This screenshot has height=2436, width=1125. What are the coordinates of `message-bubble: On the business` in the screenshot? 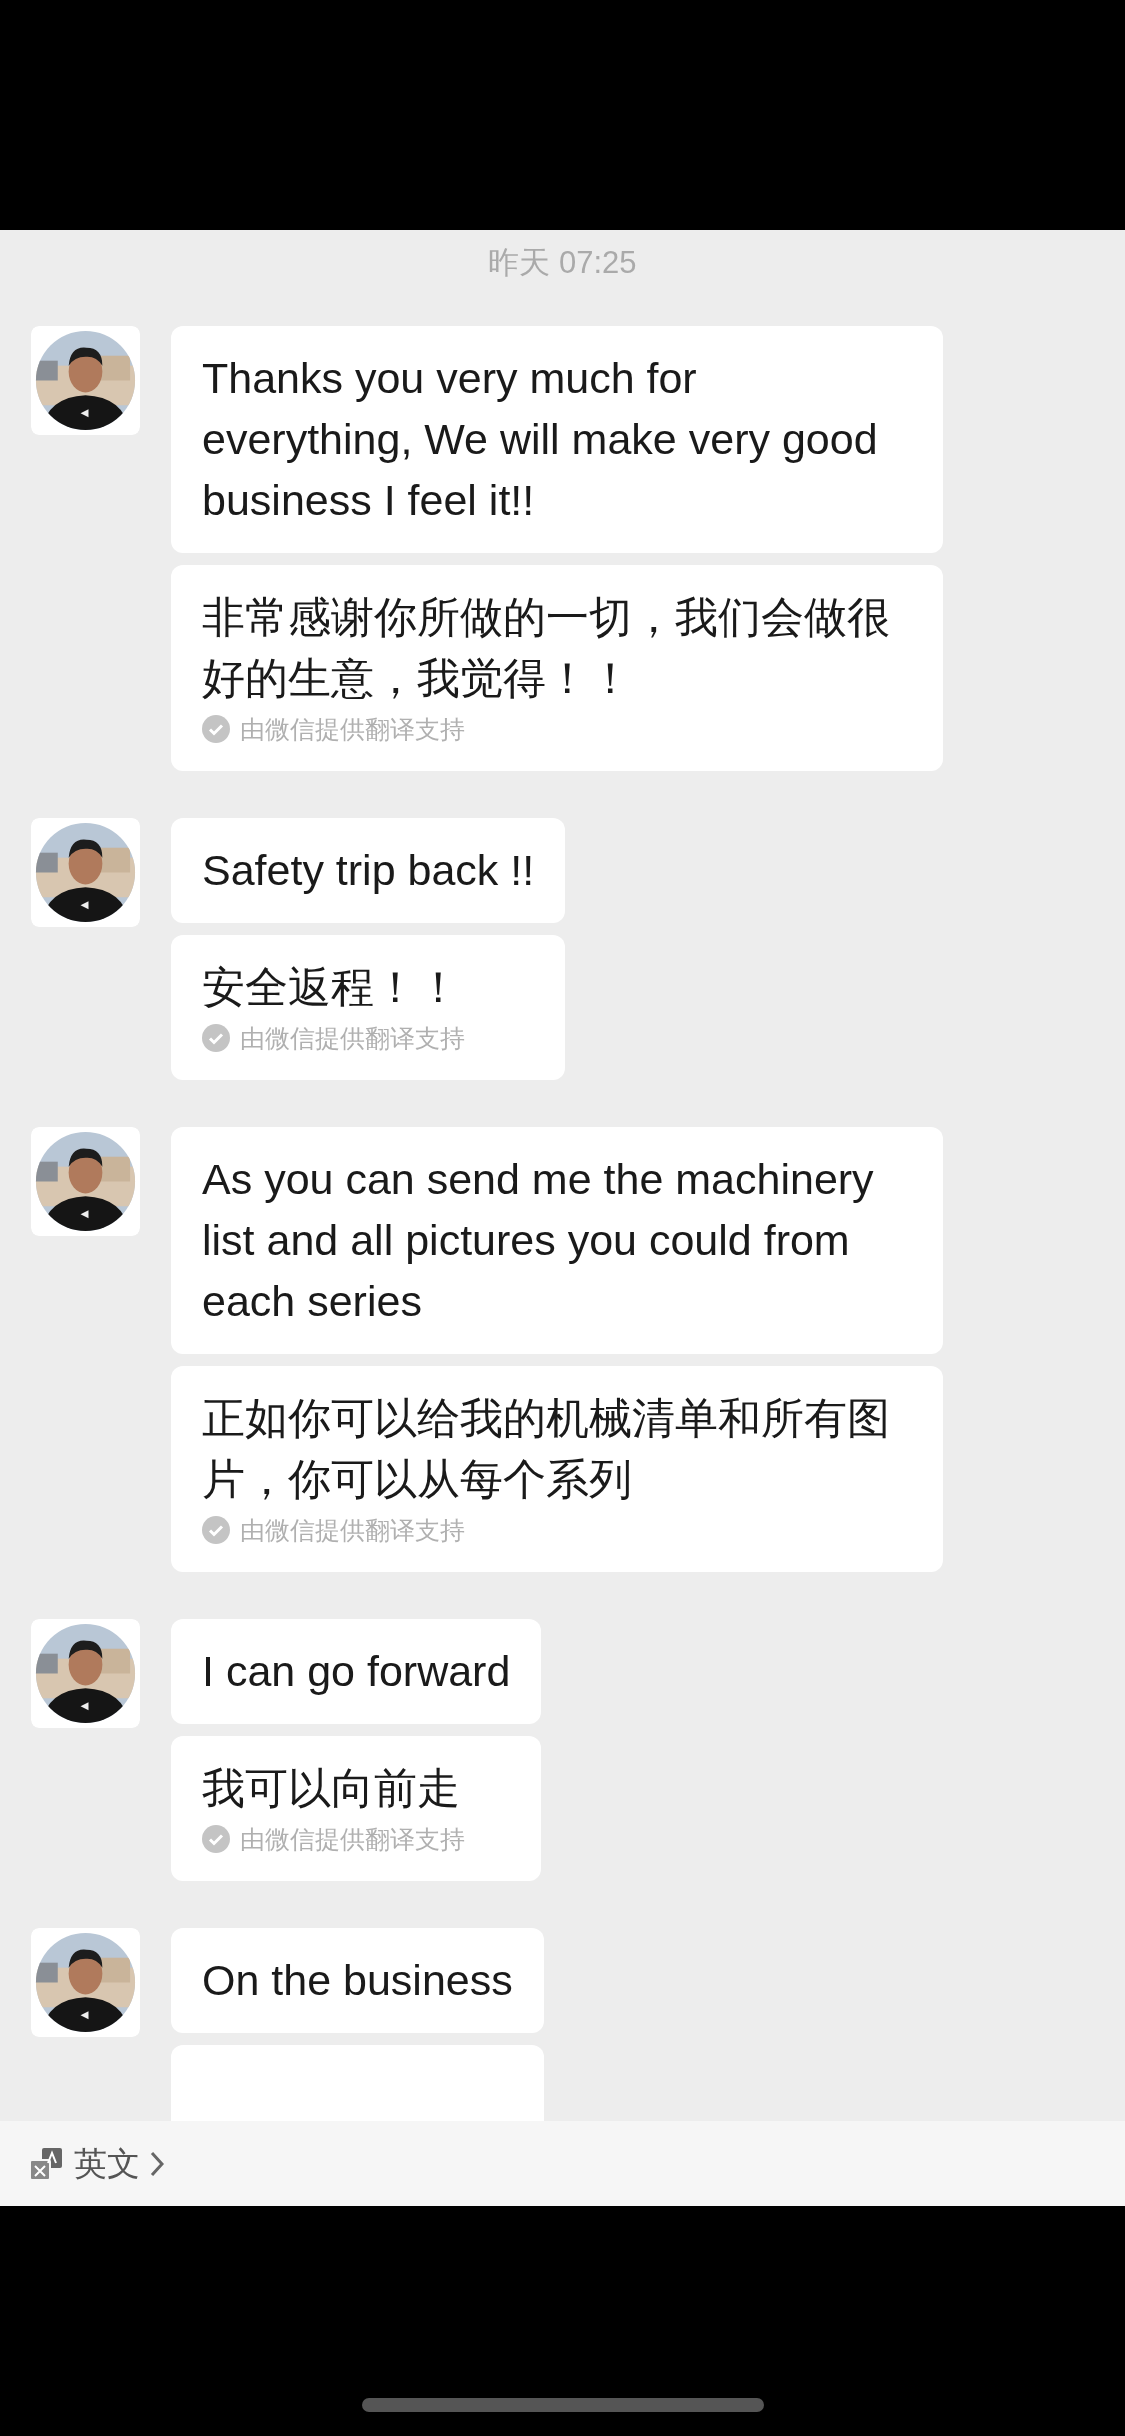 It's located at (357, 1980).